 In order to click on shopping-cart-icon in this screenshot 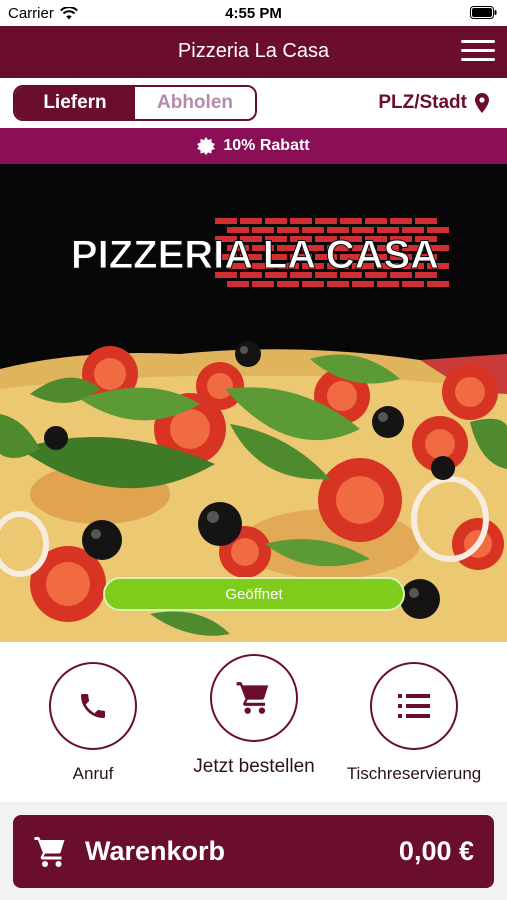, I will do `click(252, 698)`.